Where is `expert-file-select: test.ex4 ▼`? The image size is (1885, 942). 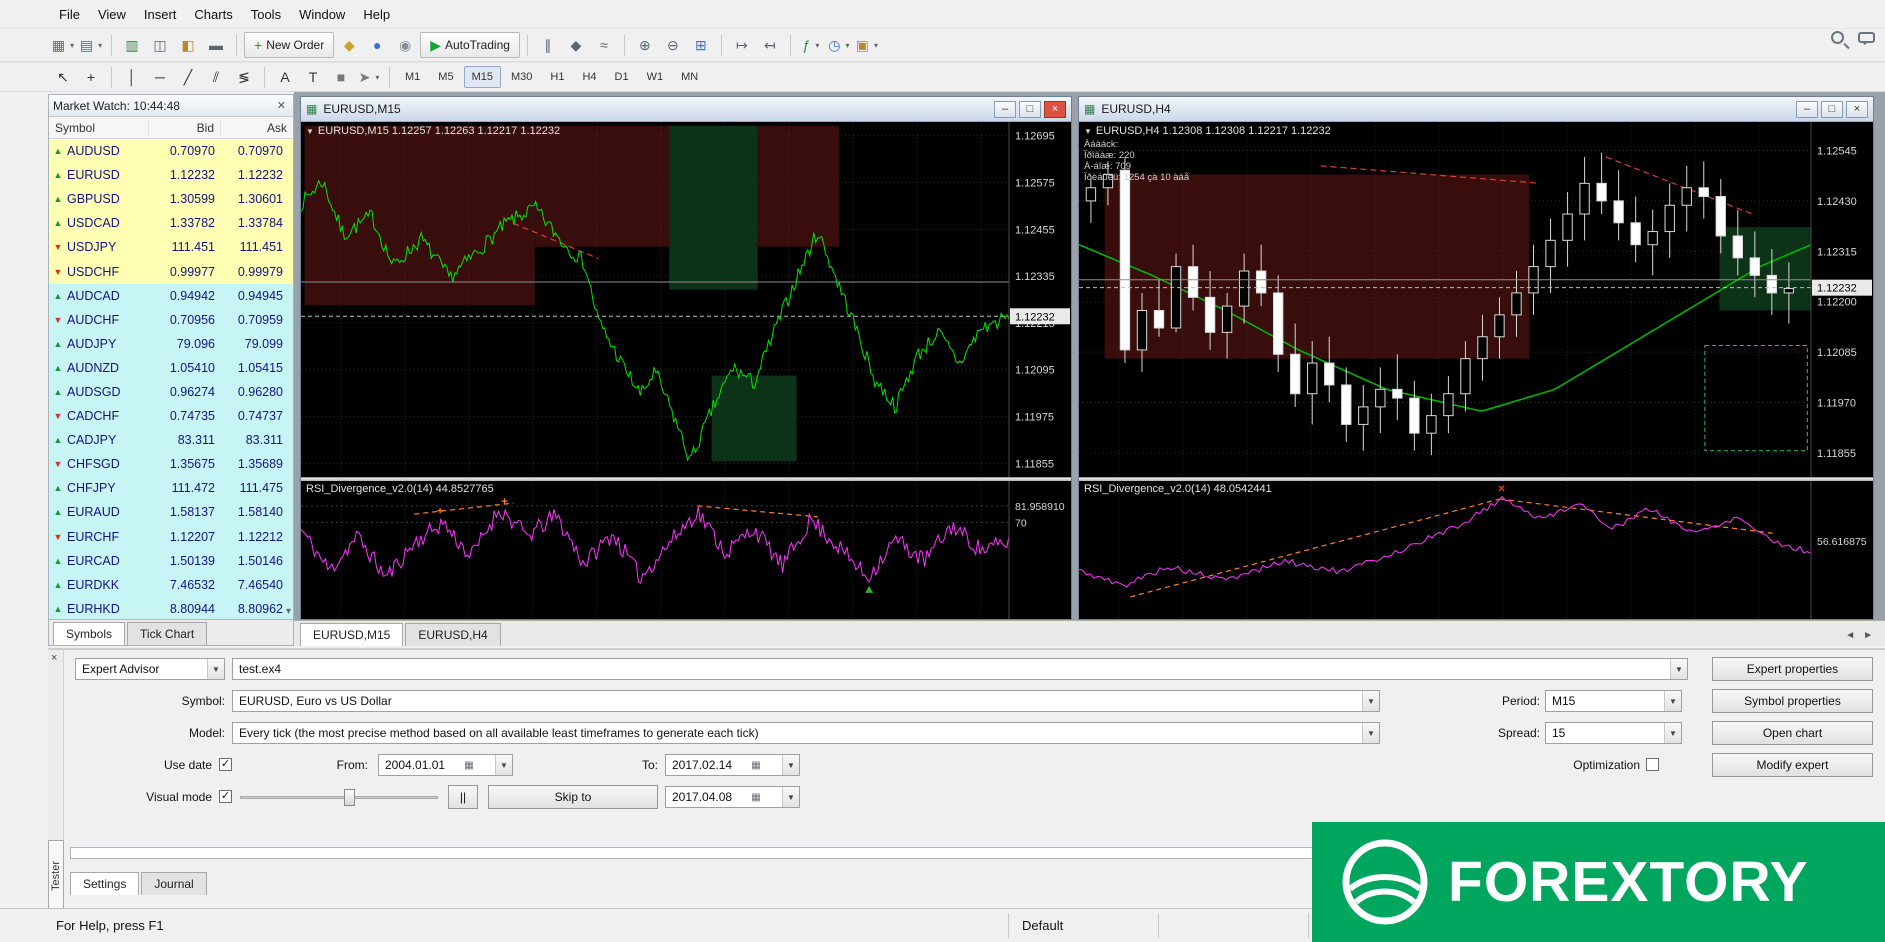
expert-file-select: test.ex4 ▼ is located at coordinates (960, 669).